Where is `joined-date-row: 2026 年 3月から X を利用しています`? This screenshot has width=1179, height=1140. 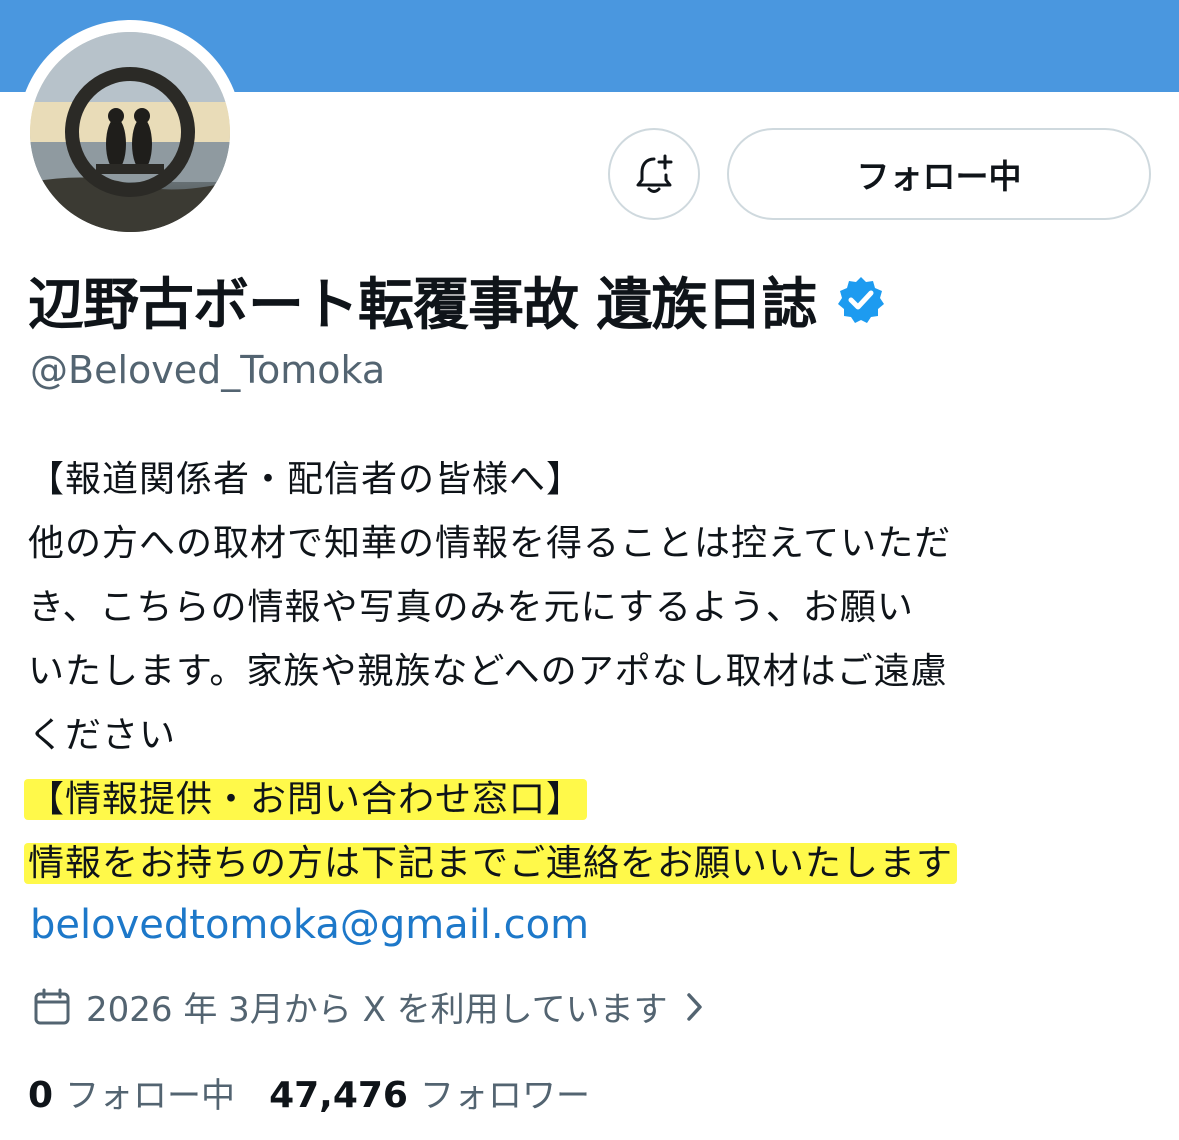
joined-date-row: 2026 年 3月から X を利用しています is located at coordinates (369, 1006).